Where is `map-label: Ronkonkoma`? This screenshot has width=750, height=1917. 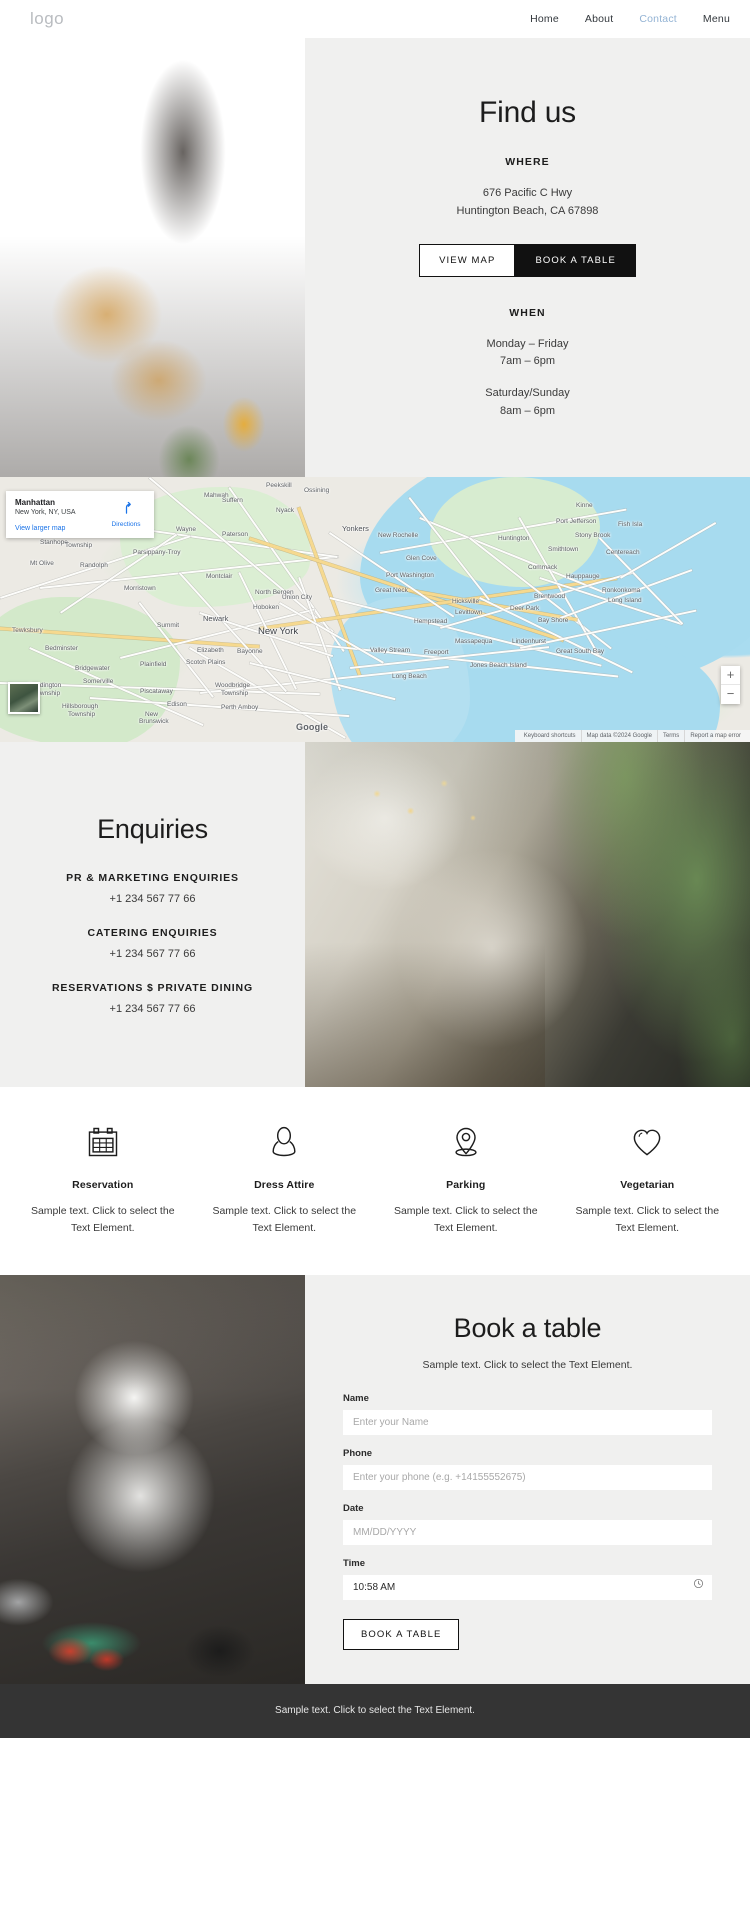 map-label: Ronkonkoma is located at coordinates (621, 590).